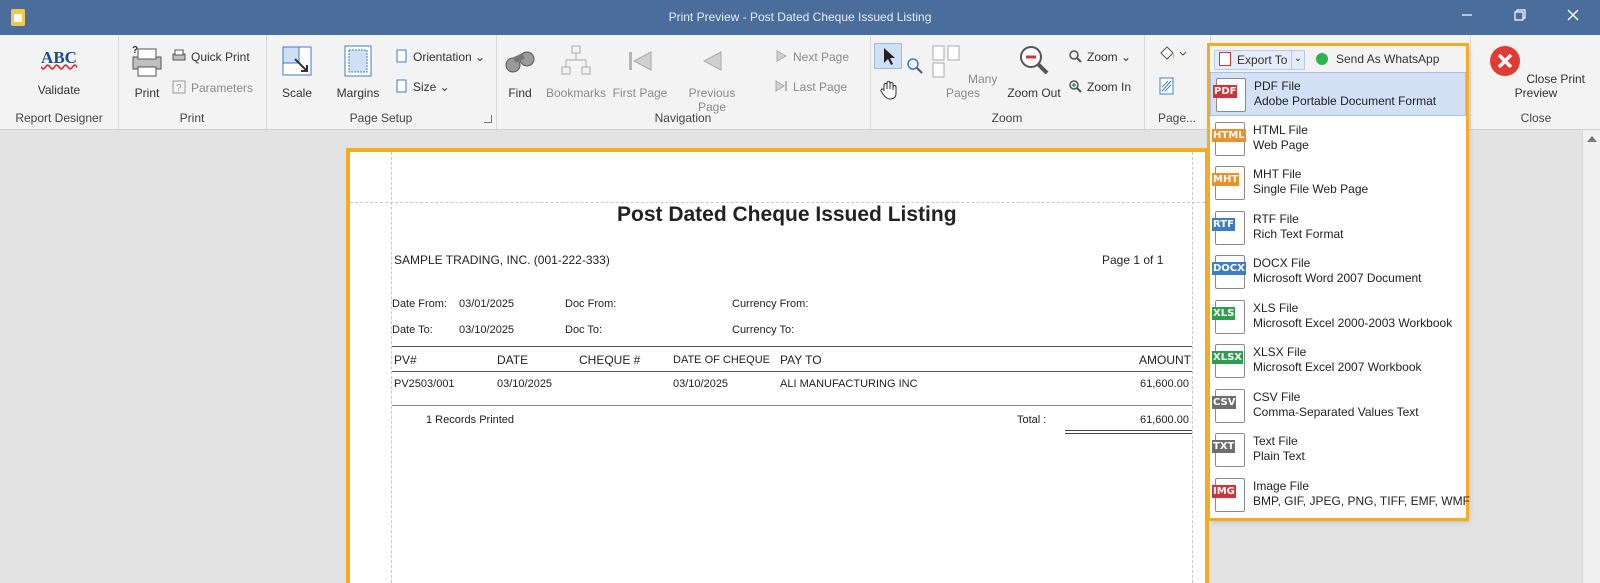  What do you see at coordinates (1173, 53) in the screenshot?
I see `paint-bucket-icon` at bounding box center [1173, 53].